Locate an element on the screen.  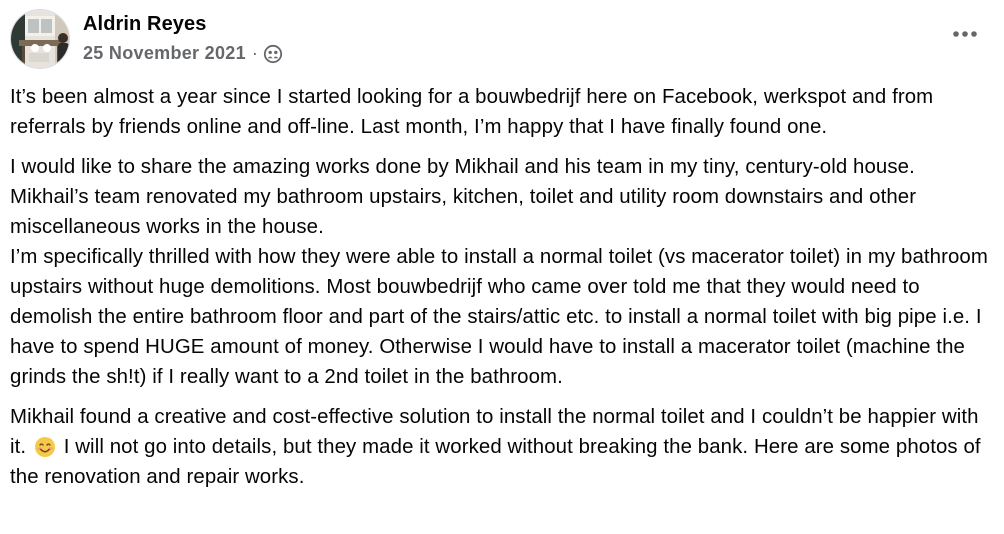
author-name: Aldrin Reyes is located at coordinates (144, 24).